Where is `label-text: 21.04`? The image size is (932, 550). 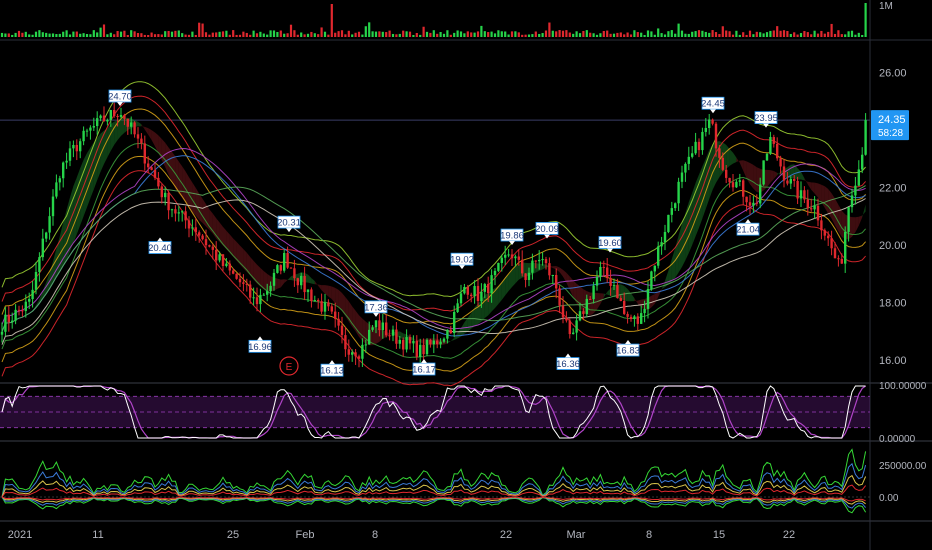
label-text: 21.04 is located at coordinates (748, 230).